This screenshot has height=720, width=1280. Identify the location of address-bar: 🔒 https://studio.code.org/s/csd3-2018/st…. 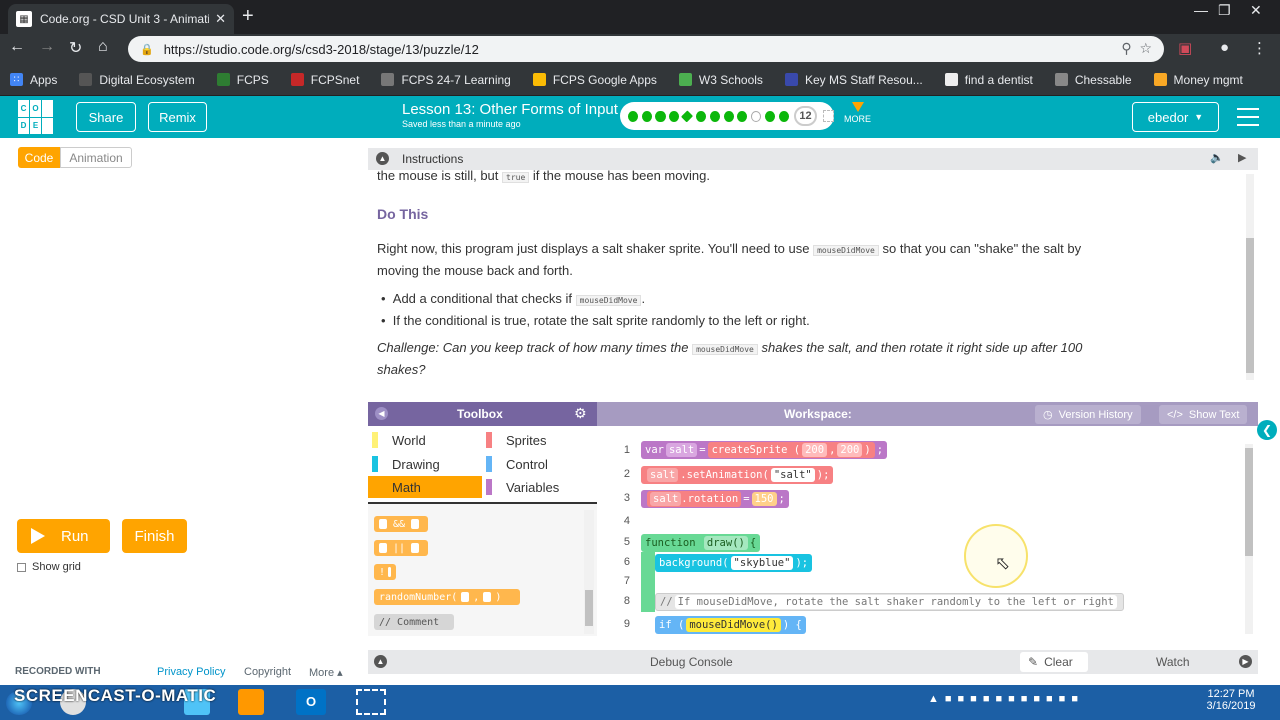
(646, 49).